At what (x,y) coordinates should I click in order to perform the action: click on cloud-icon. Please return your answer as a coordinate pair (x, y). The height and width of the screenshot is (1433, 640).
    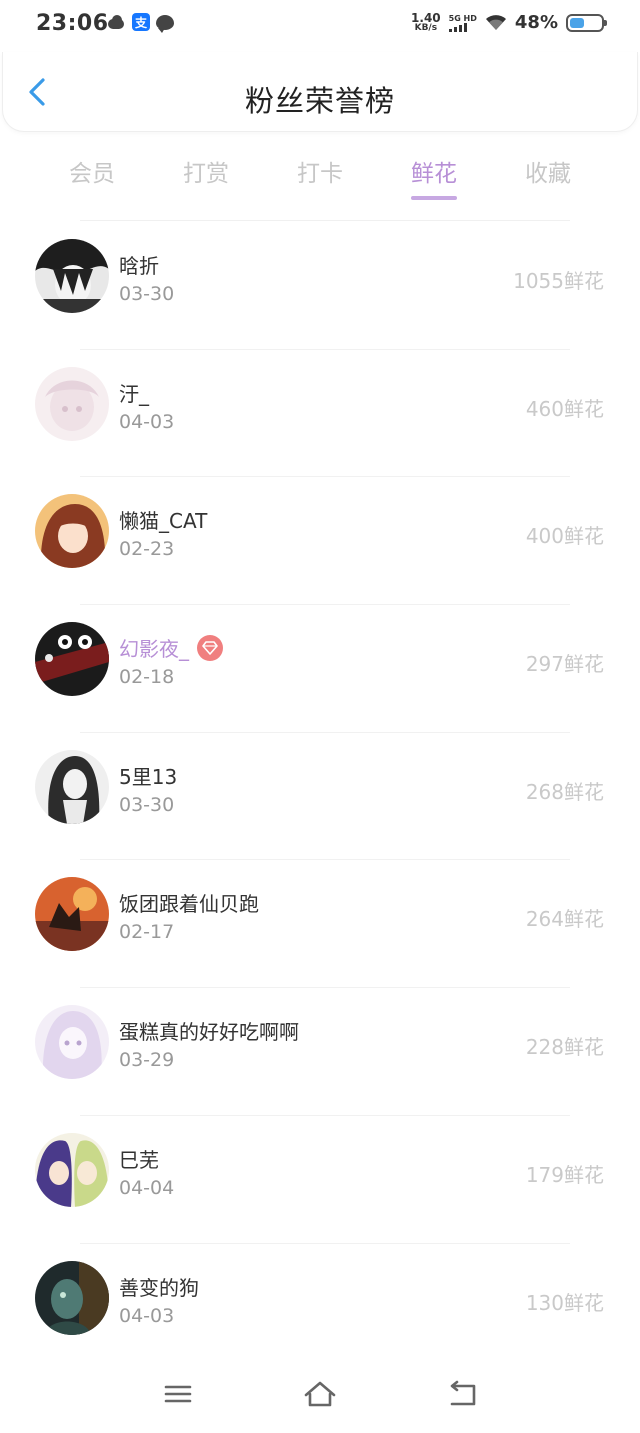
    Looking at the image, I should click on (116, 22).